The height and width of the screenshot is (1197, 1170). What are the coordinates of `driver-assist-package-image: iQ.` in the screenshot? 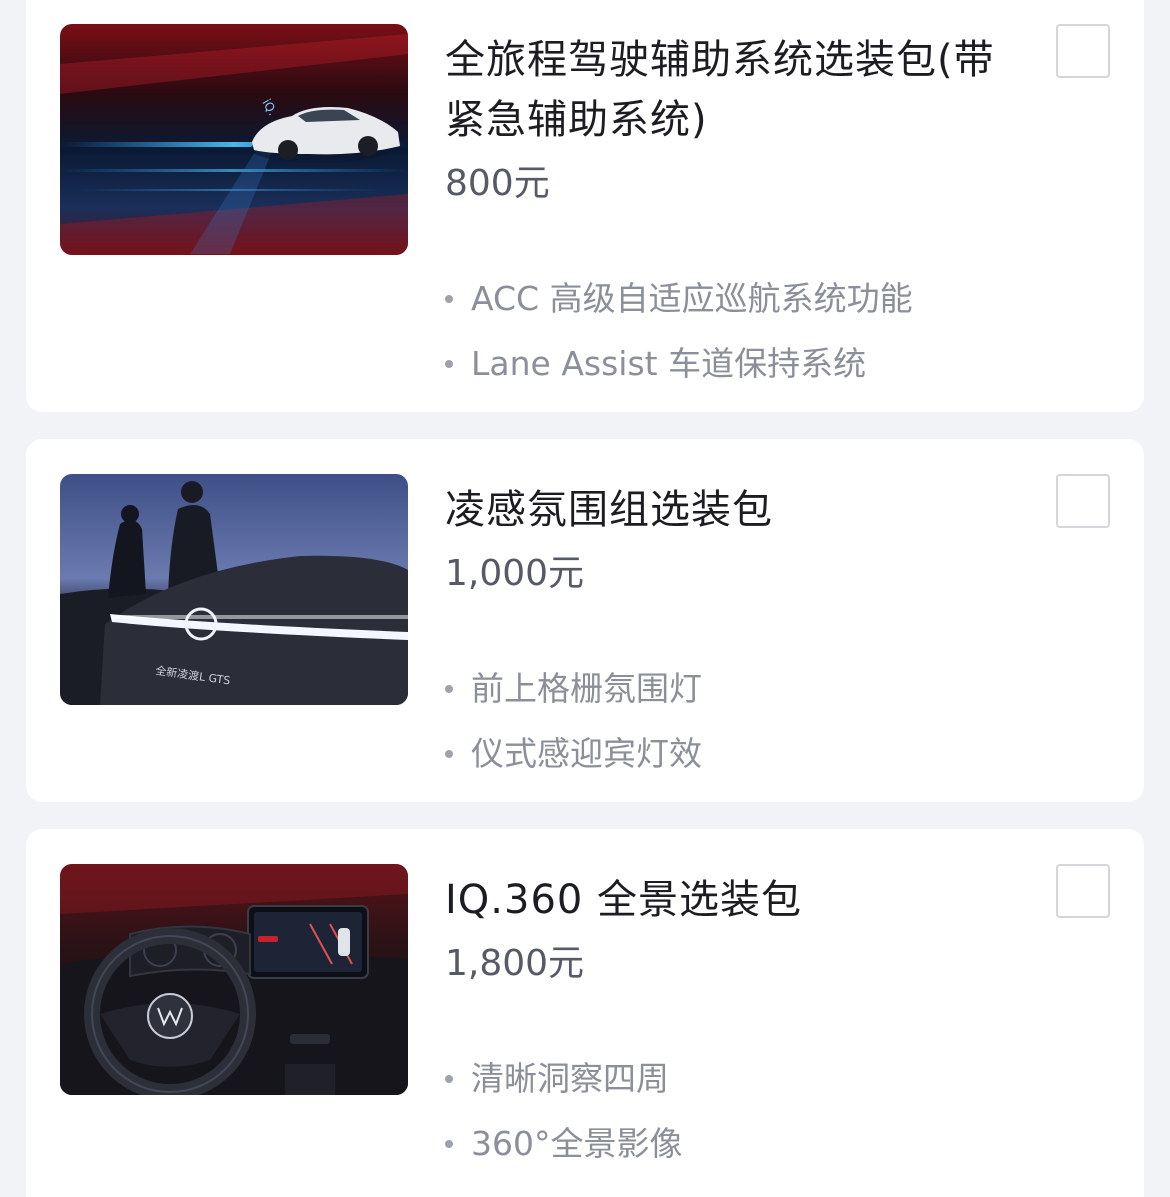 It's located at (234, 139).